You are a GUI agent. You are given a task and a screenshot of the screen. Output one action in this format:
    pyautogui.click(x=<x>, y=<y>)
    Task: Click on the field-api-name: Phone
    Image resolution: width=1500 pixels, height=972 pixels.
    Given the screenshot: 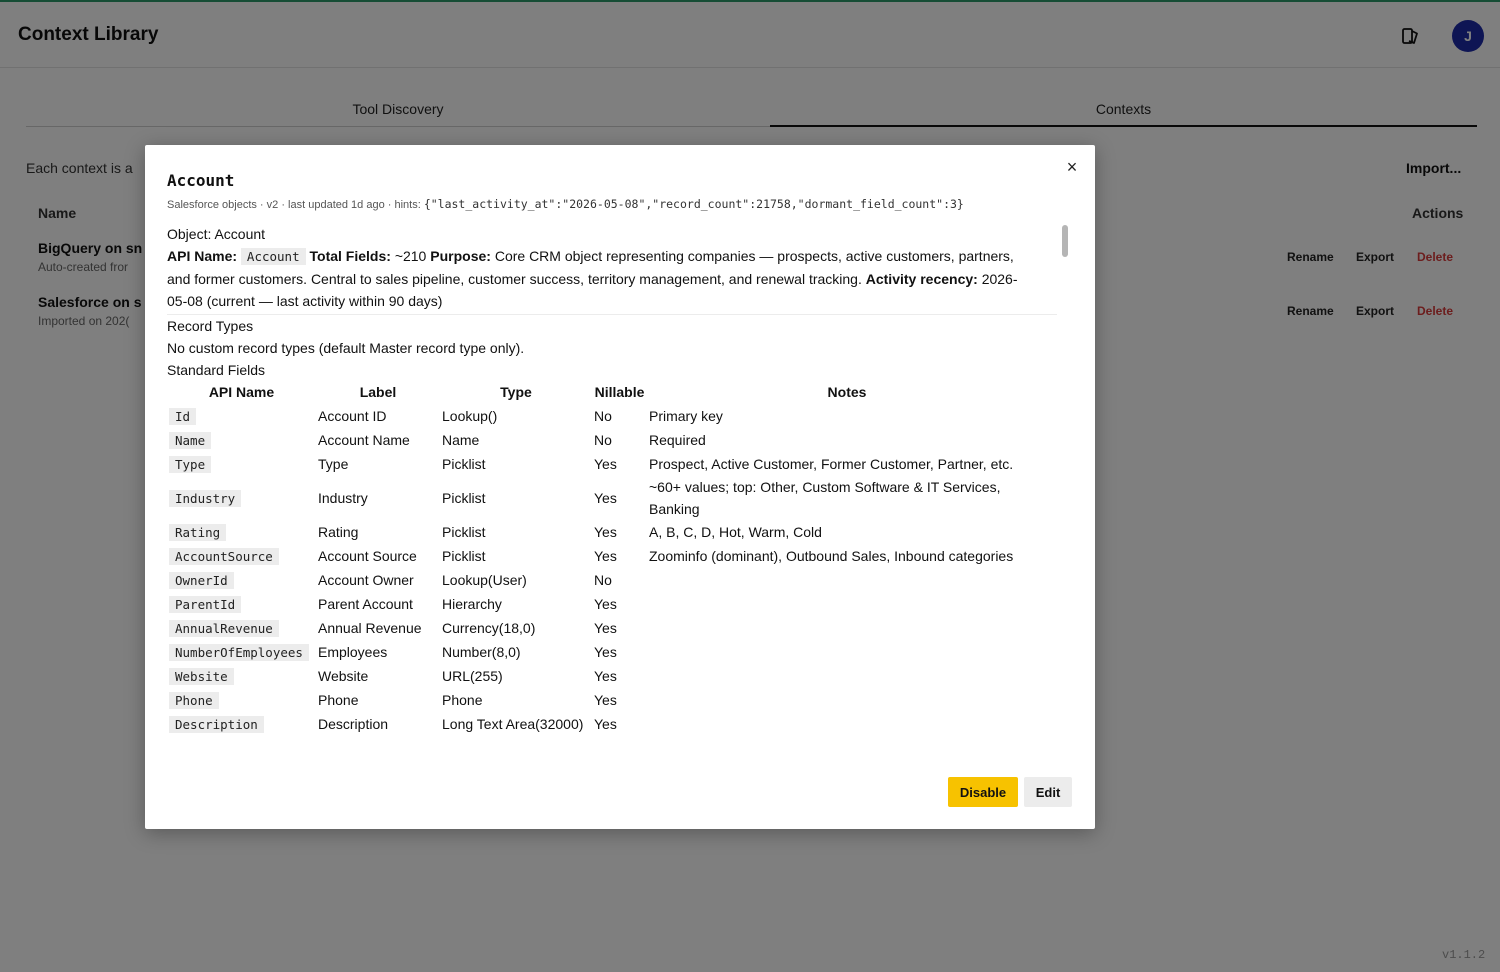 What is the action you would take?
    pyautogui.click(x=194, y=700)
    